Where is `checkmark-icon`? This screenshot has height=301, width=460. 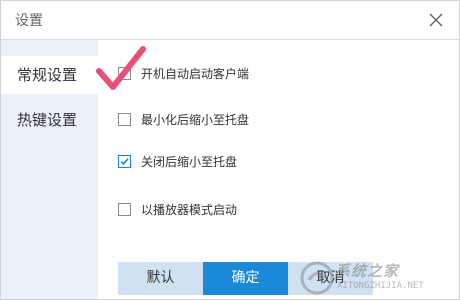 checkmark-icon is located at coordinates (124, 161).